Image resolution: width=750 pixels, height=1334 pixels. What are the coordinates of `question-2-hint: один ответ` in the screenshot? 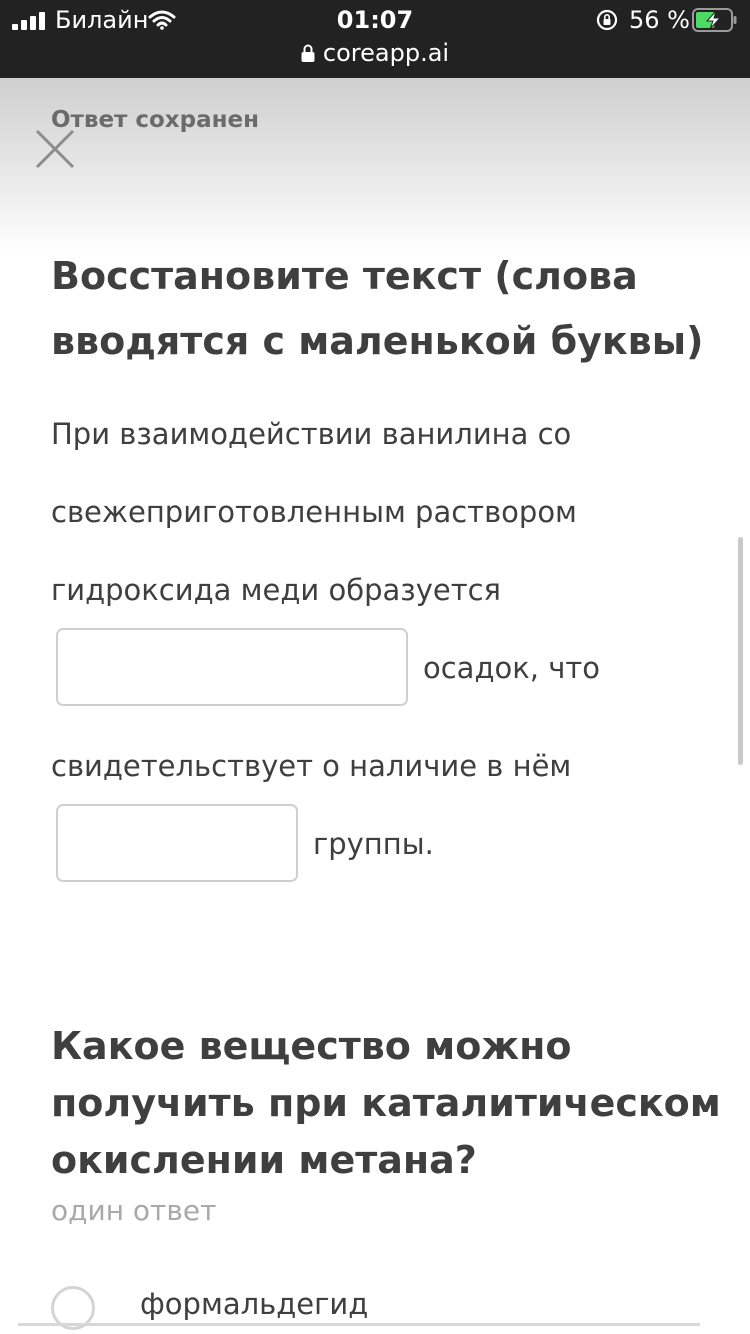 It's located at (134, 1210).